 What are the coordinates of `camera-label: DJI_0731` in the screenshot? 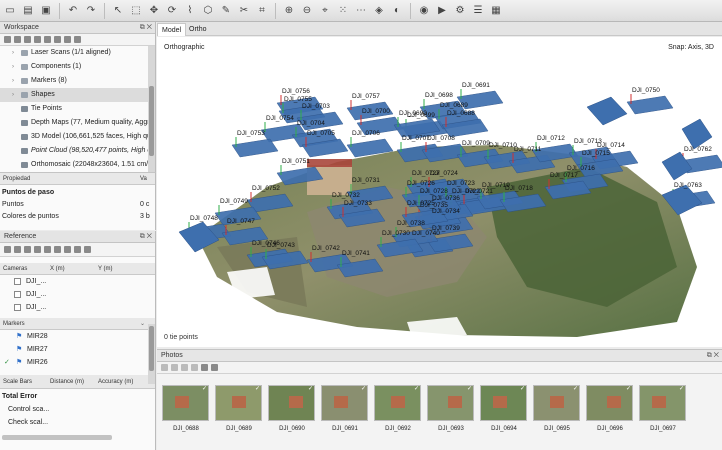 It's located at (366, 180).